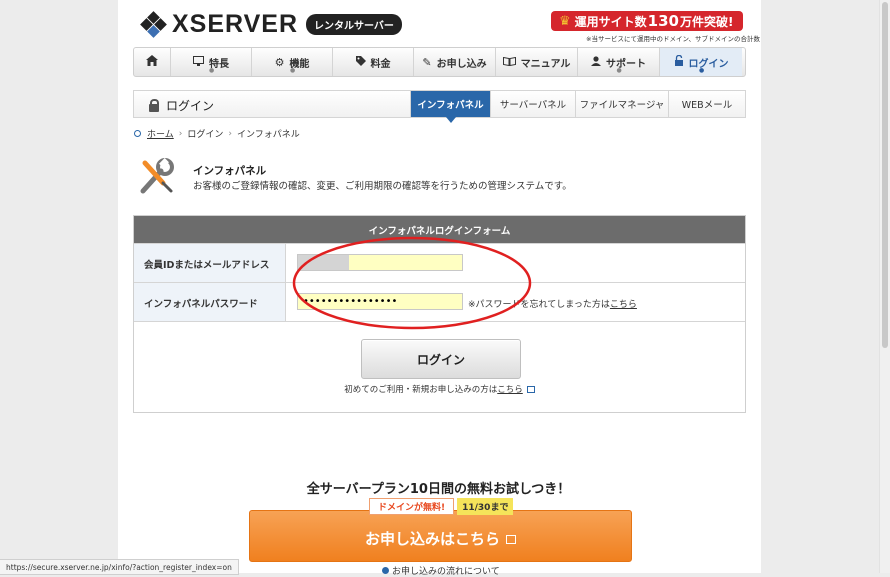 The image size is (890, 577). What do you see at coordinates (439, 321) in the screenshot?
I see `form-divider` at bounding box center [439, 321].